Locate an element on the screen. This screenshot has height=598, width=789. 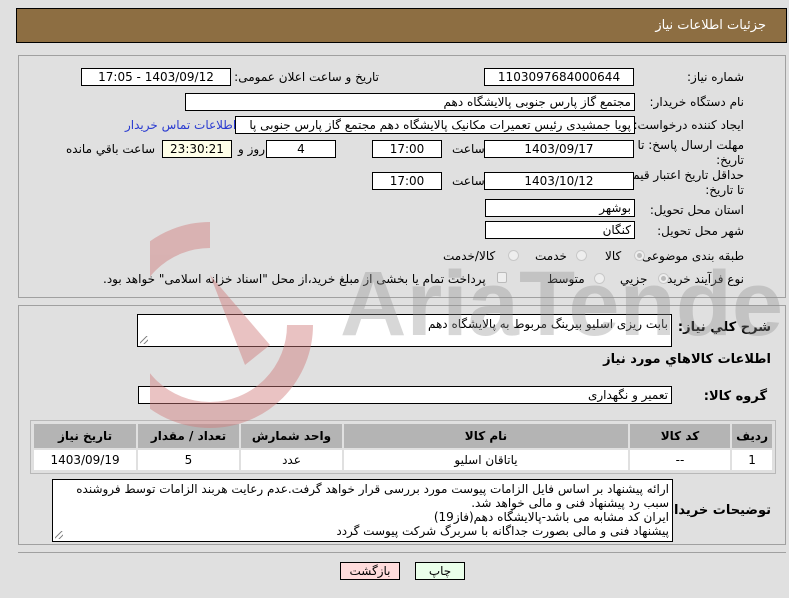
province-label: استان محل تحویل: is located at coordinates (696, 210).